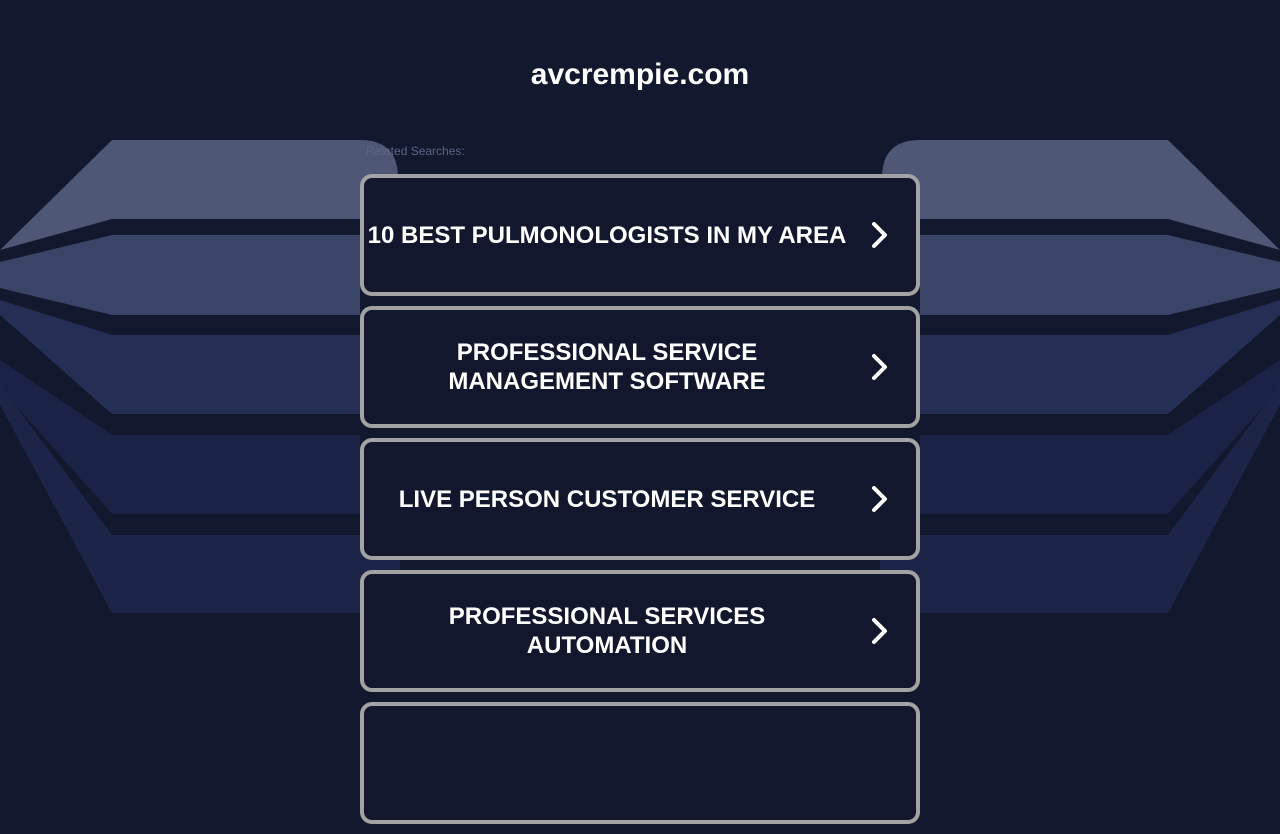  Describe the element at coordinates (640, 74) in the screenshot. I see `site-title: avcrempie.com` at that location.